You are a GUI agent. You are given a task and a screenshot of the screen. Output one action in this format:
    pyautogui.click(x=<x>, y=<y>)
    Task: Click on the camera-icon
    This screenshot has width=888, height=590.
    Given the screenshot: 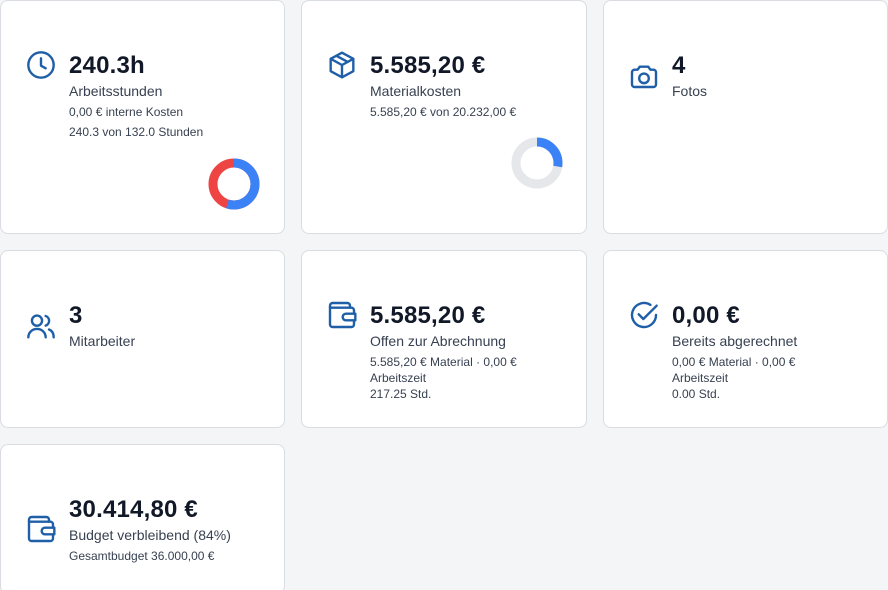 What is the action you would take?
    pyautogui.click(x=644, y=77)
    